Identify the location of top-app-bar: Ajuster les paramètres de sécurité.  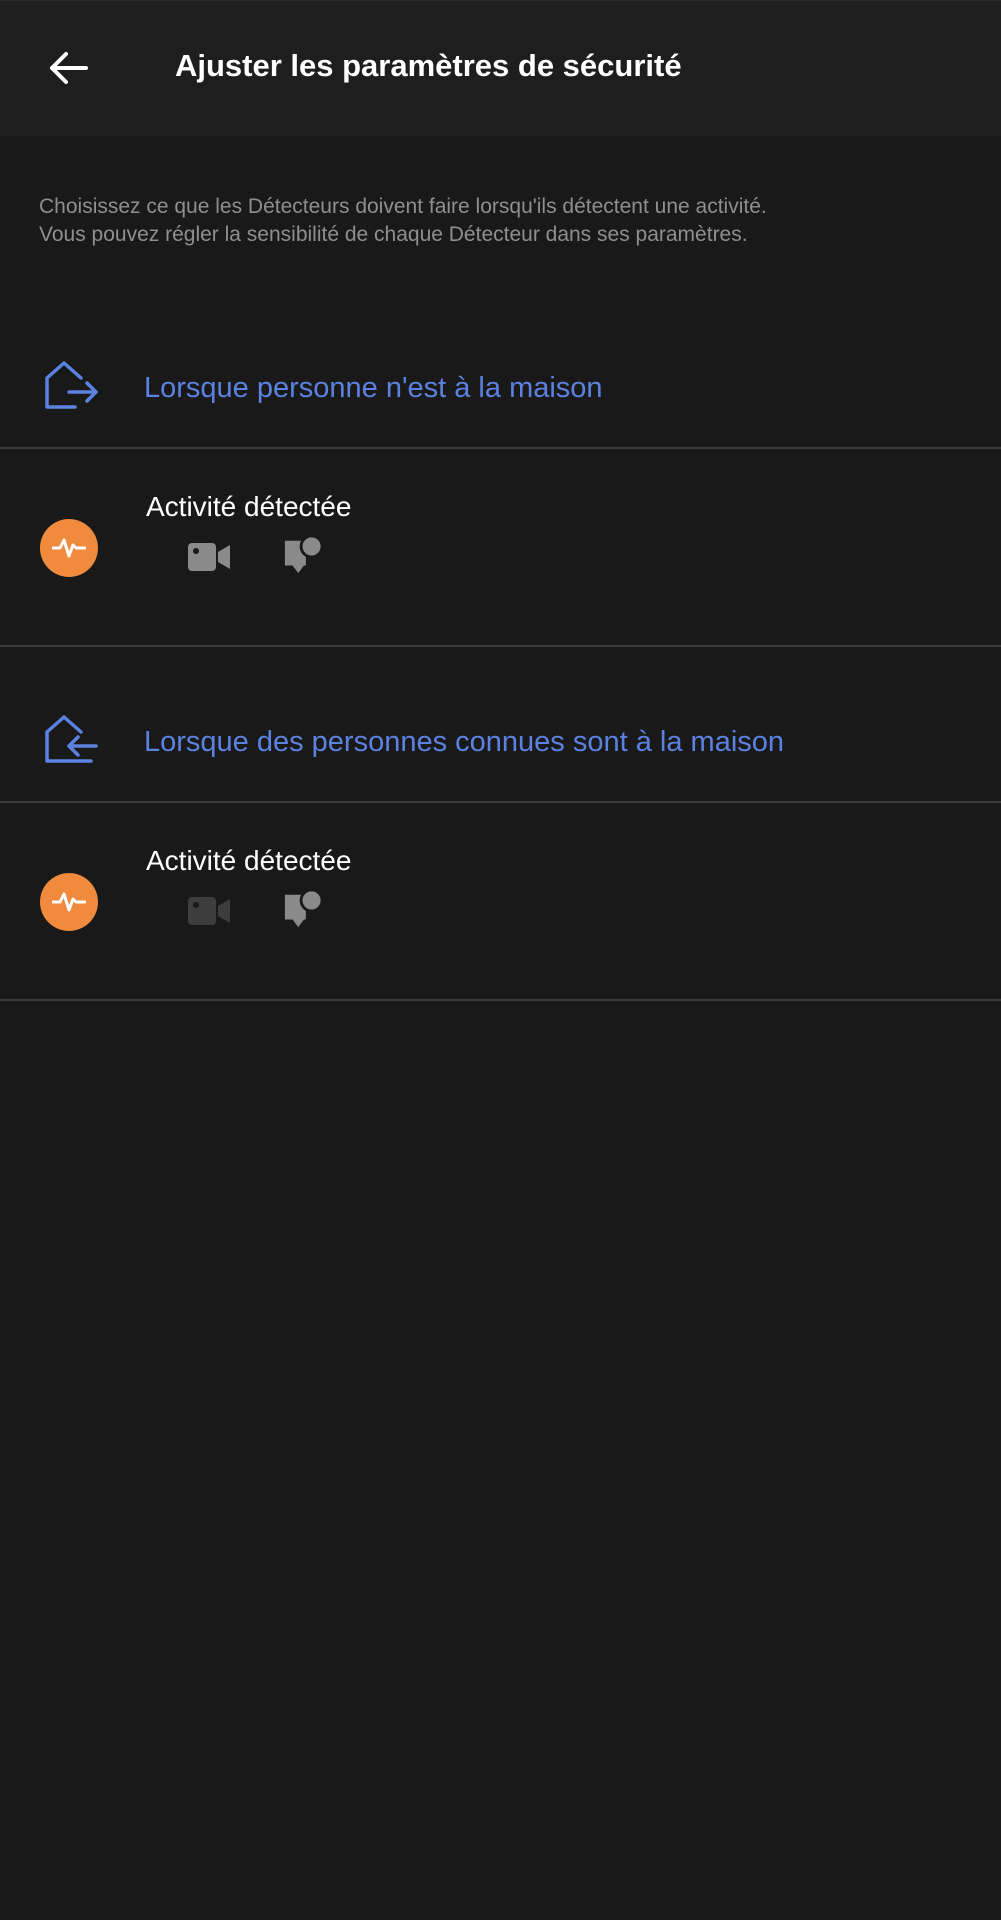
(500, 68).